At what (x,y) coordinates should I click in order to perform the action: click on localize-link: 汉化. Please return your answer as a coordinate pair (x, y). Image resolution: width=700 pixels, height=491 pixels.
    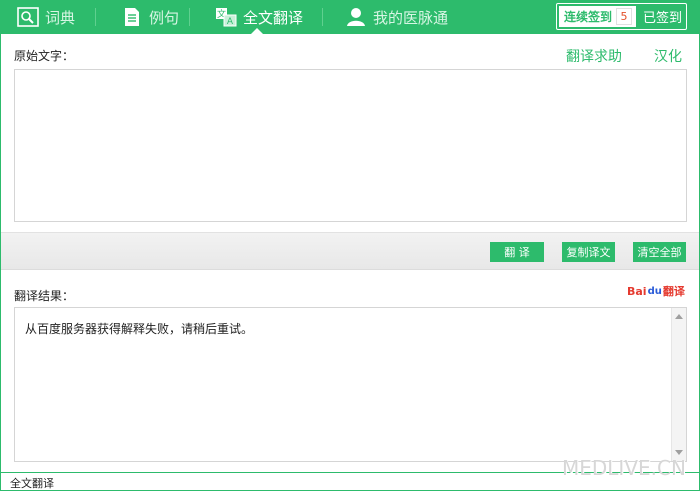
    Looking at the image, I should click on (668, 56).